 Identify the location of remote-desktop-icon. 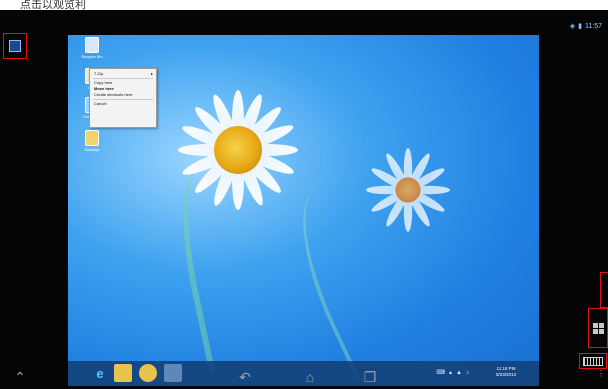
(15, 46).